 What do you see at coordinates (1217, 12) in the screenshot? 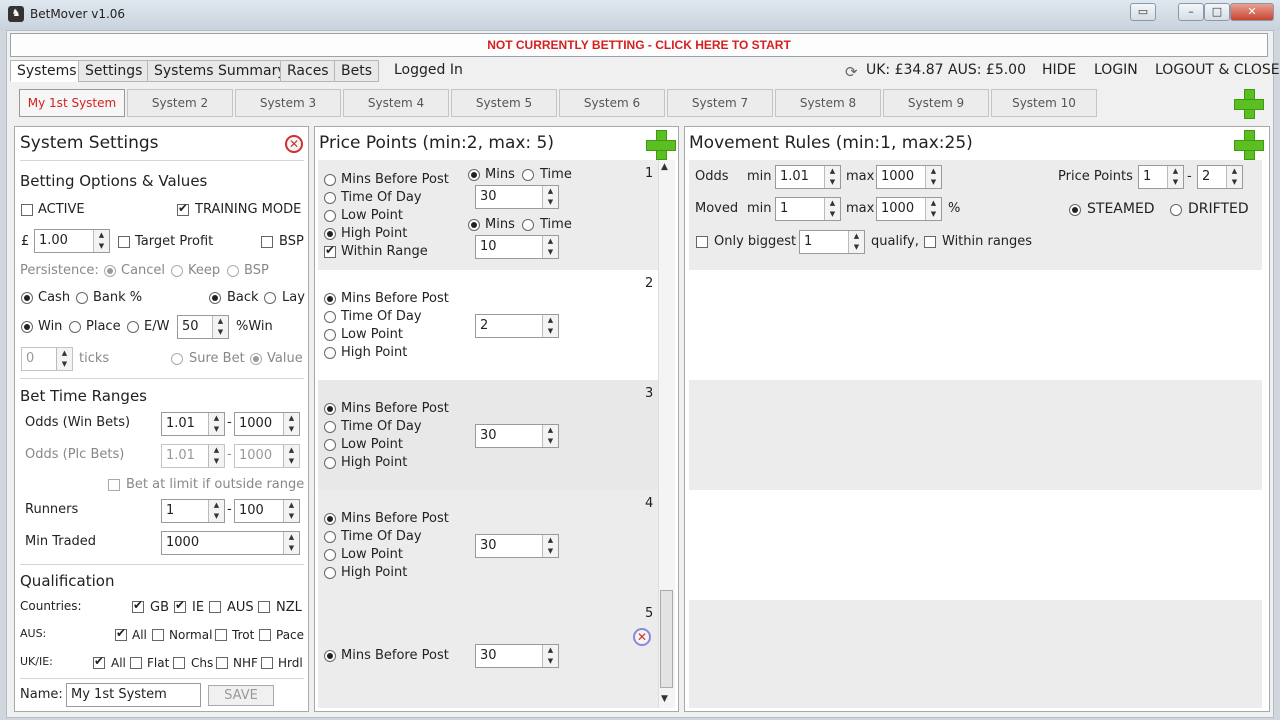
I see `maximize-icon: □` at bounding box center [1217, 12].